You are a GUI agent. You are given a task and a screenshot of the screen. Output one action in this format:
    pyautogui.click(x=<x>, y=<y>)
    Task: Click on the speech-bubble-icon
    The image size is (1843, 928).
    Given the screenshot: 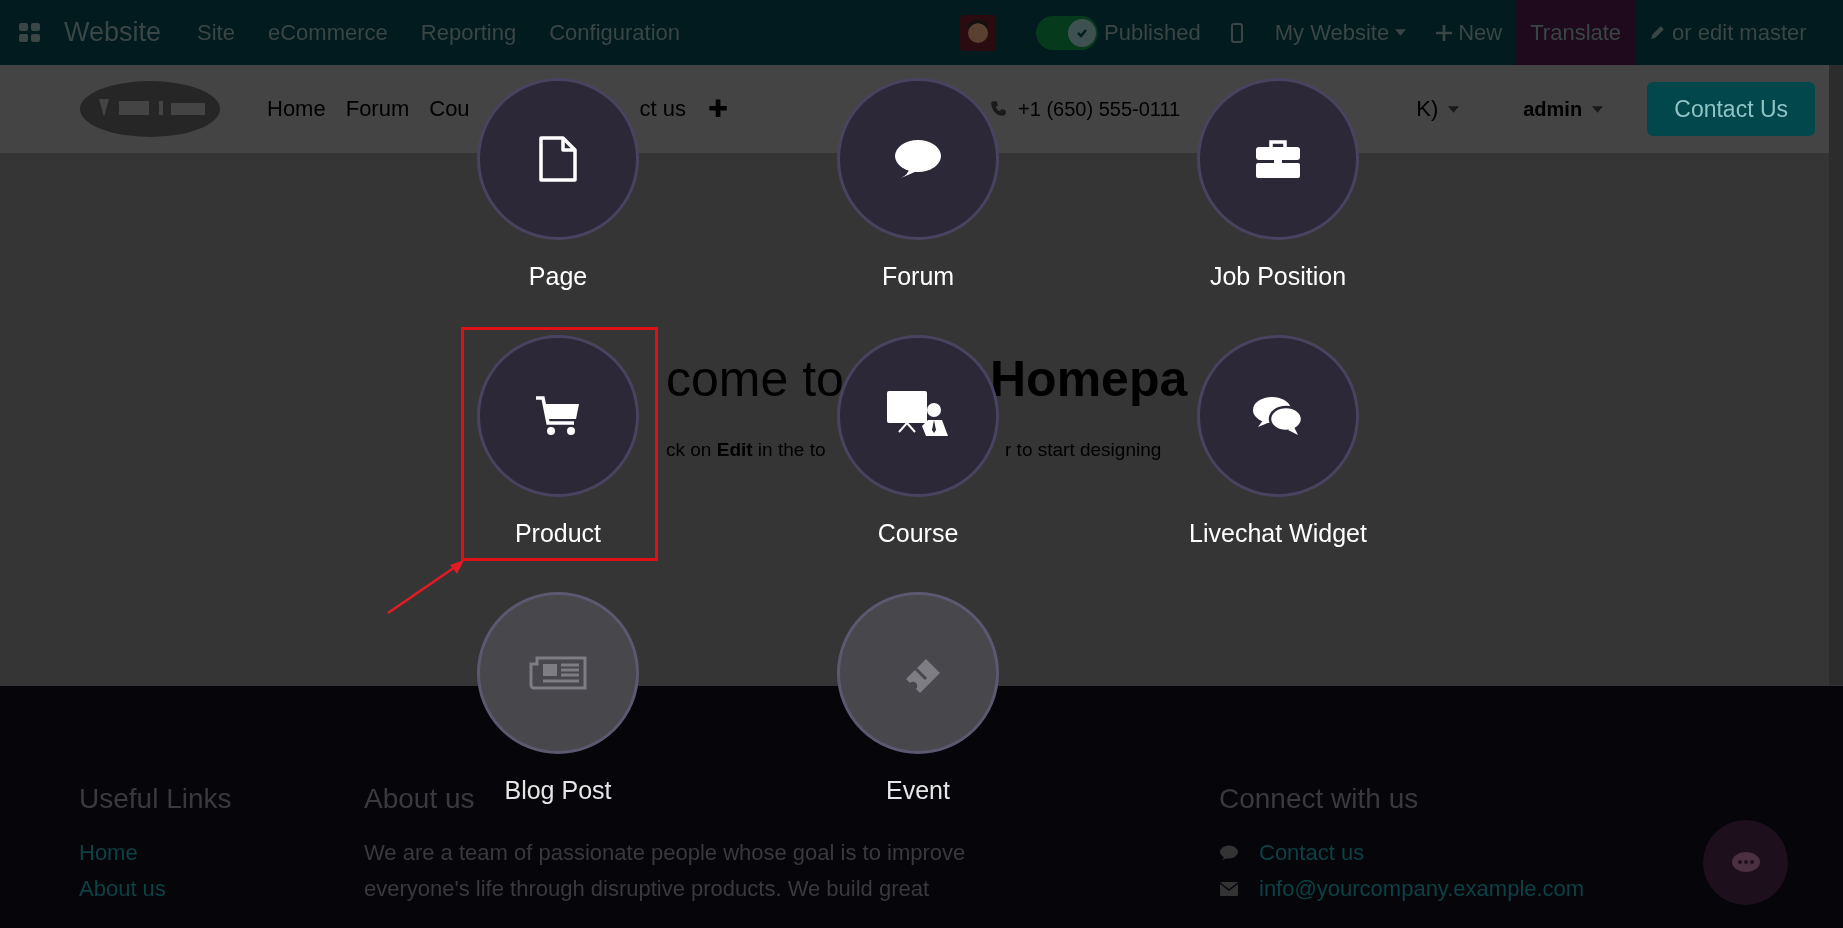 What is the action you would take?
    pyautogui.click(x=918, y=159)
    